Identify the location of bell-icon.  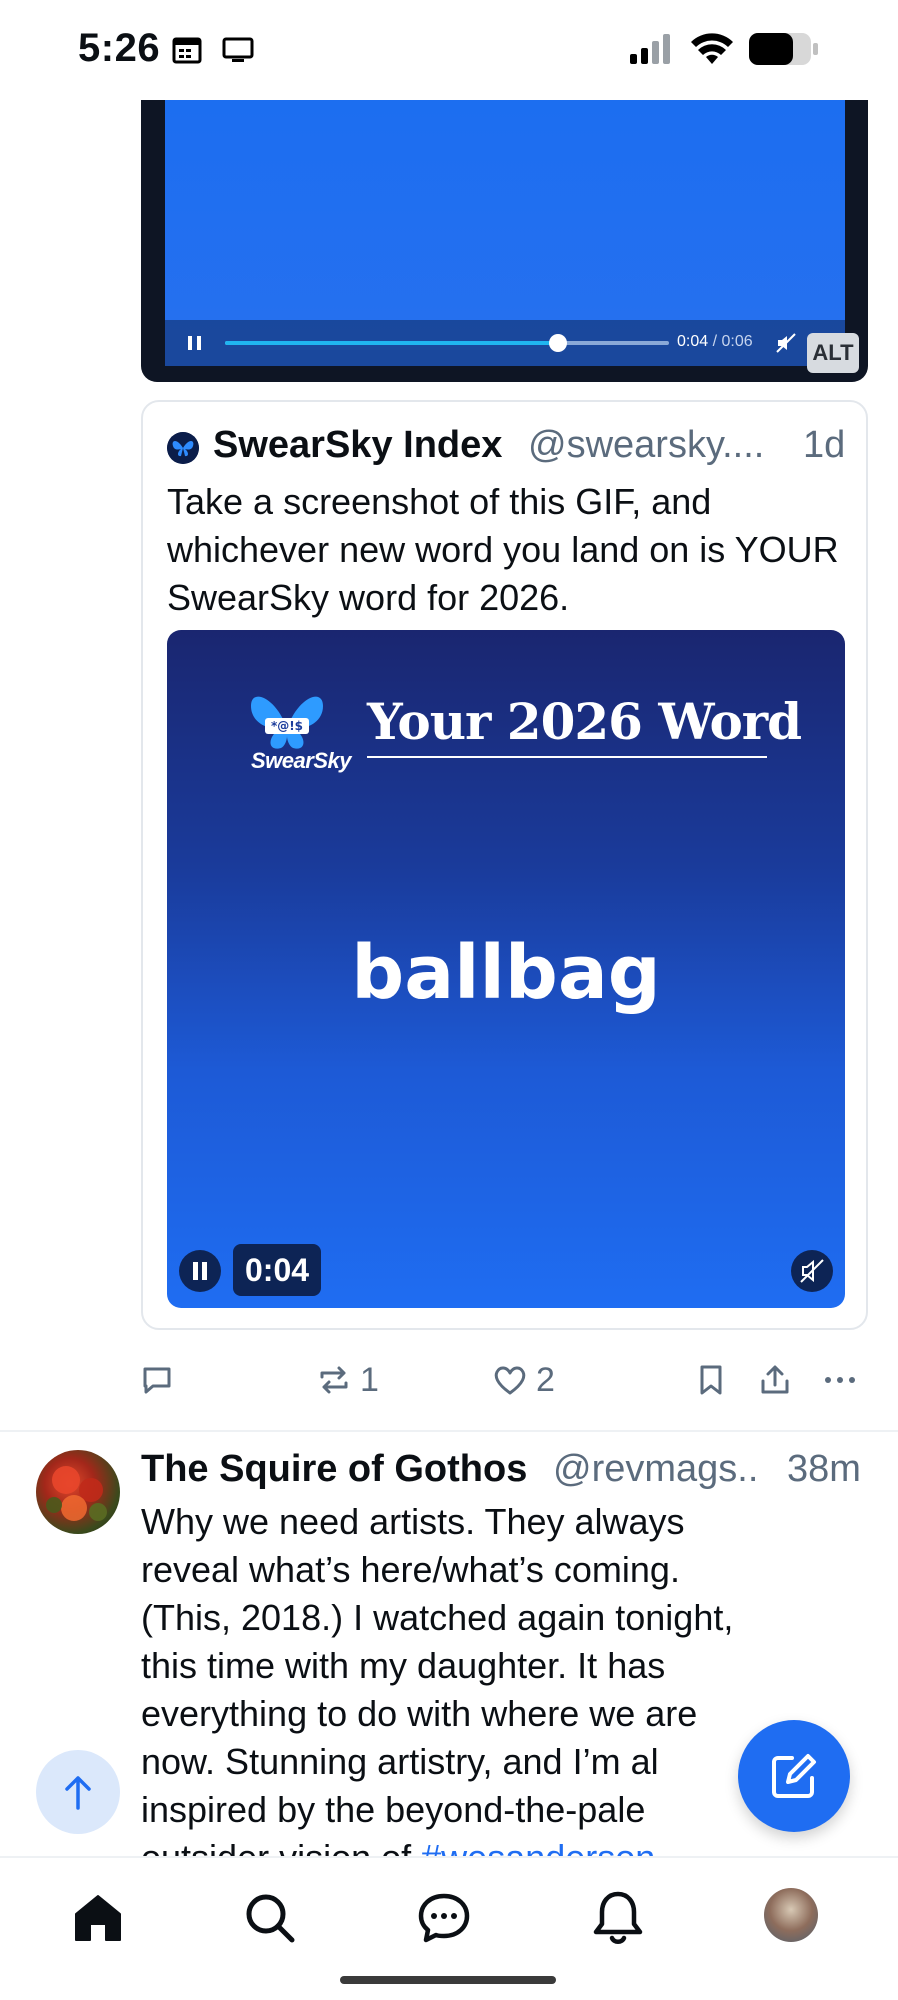
(618, 1917).